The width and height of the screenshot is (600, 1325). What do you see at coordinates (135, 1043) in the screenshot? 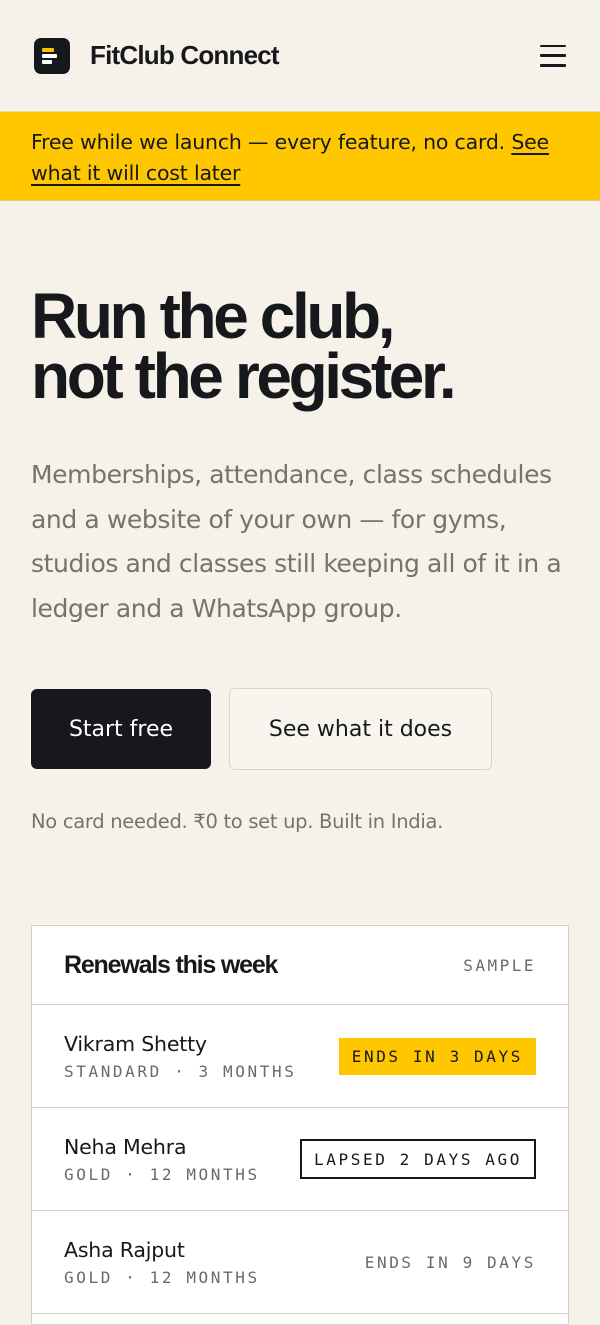
I see `member-name: Vikram Shetty` at bounding box center [135, 1043].